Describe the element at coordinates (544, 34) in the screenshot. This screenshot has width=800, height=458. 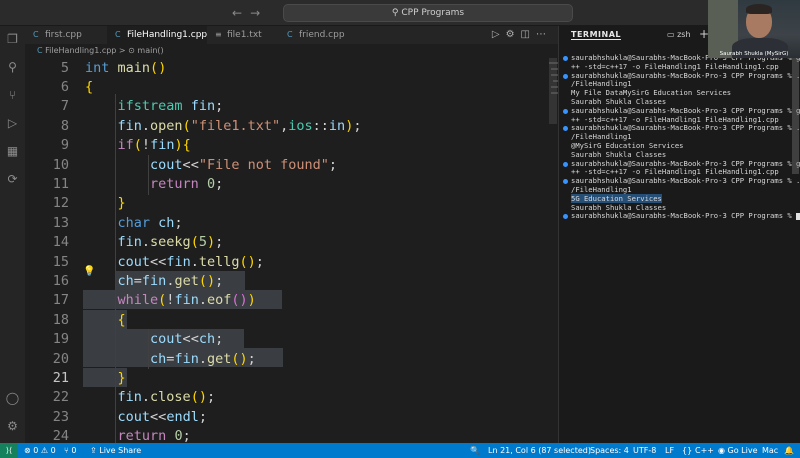
I see `more-icon: ⋯` at that location.